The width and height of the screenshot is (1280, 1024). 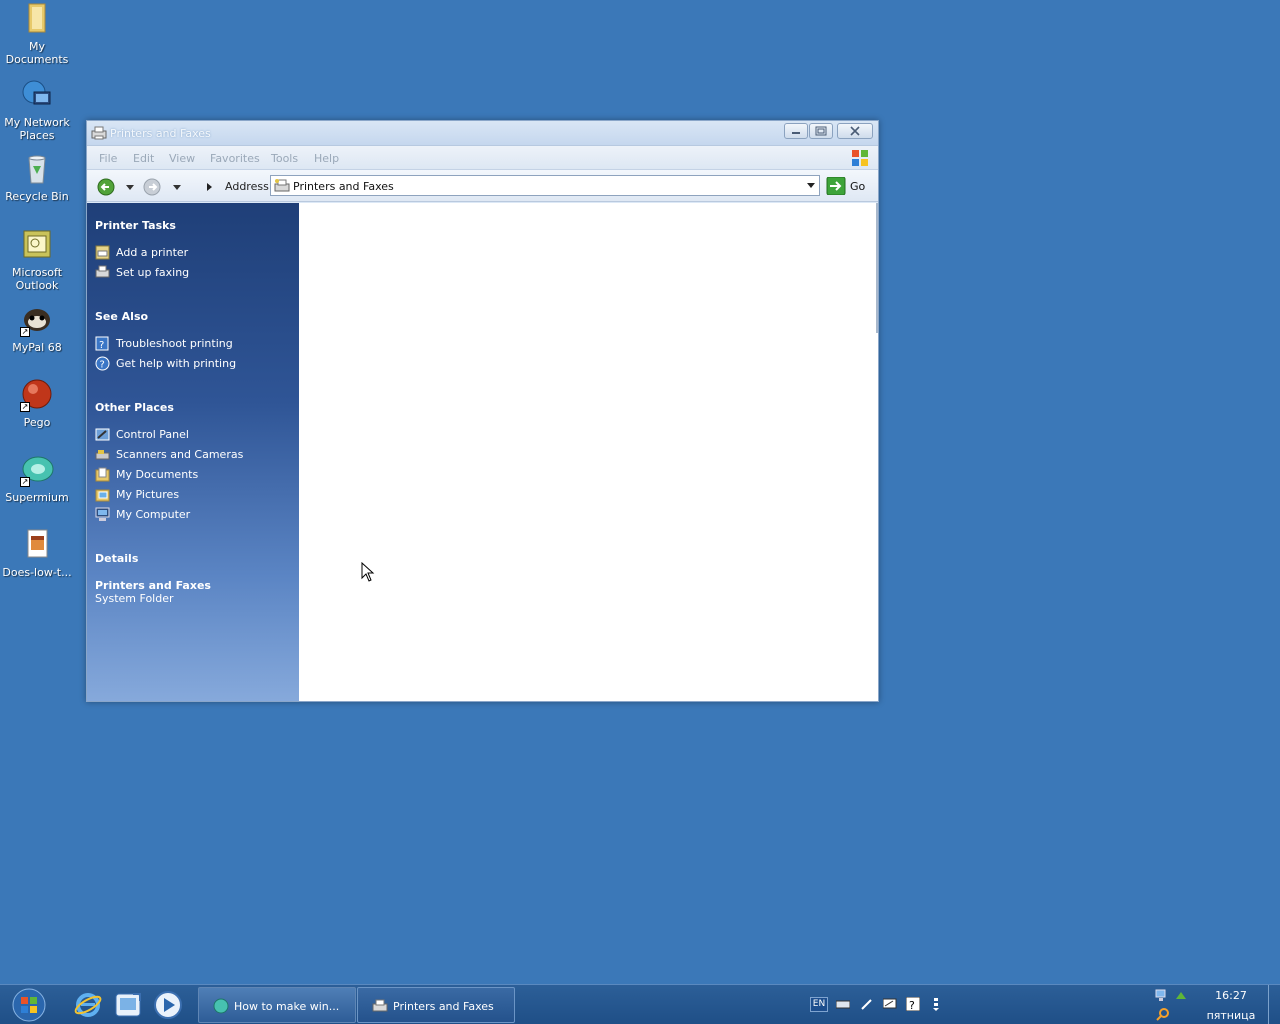 I want to click on go-arrow-icon, so click(x=836, y=186).